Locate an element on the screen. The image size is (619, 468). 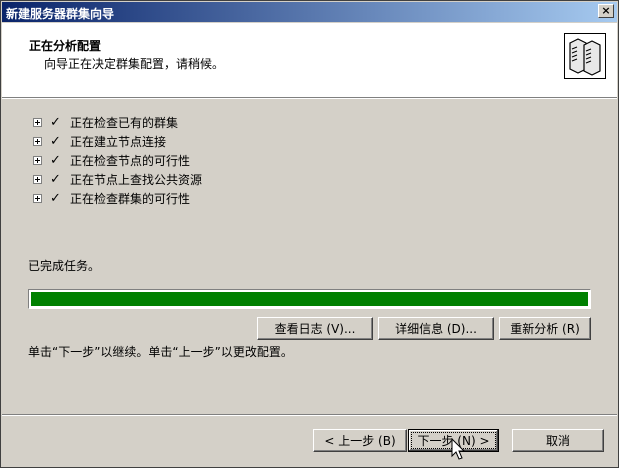
back-button: < 上一步 (B) is located at coordinates (360, 440).